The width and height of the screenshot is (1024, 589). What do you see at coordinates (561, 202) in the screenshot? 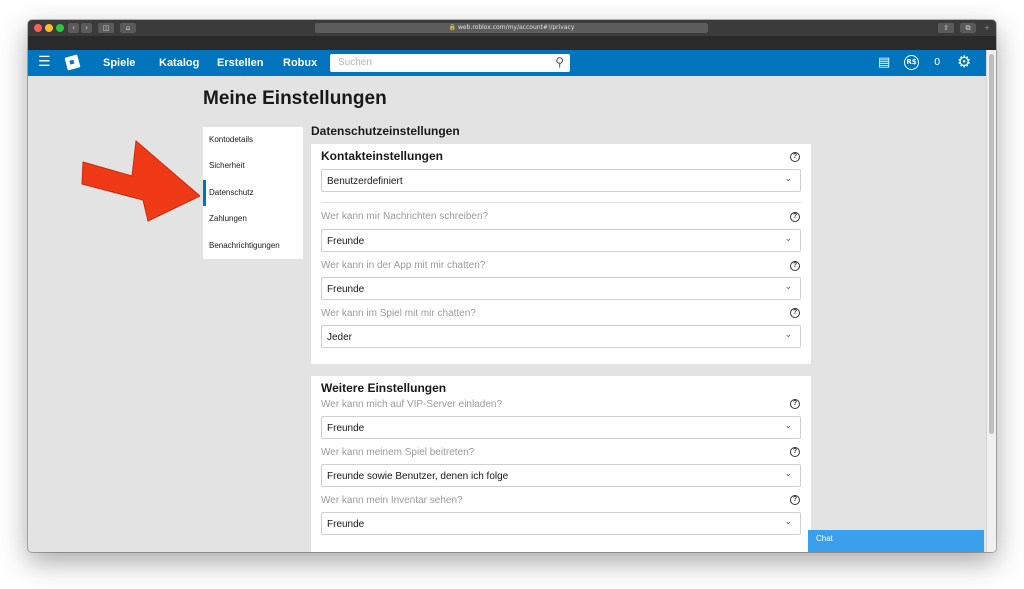
I see `divider` at bounding box center [561, 202].